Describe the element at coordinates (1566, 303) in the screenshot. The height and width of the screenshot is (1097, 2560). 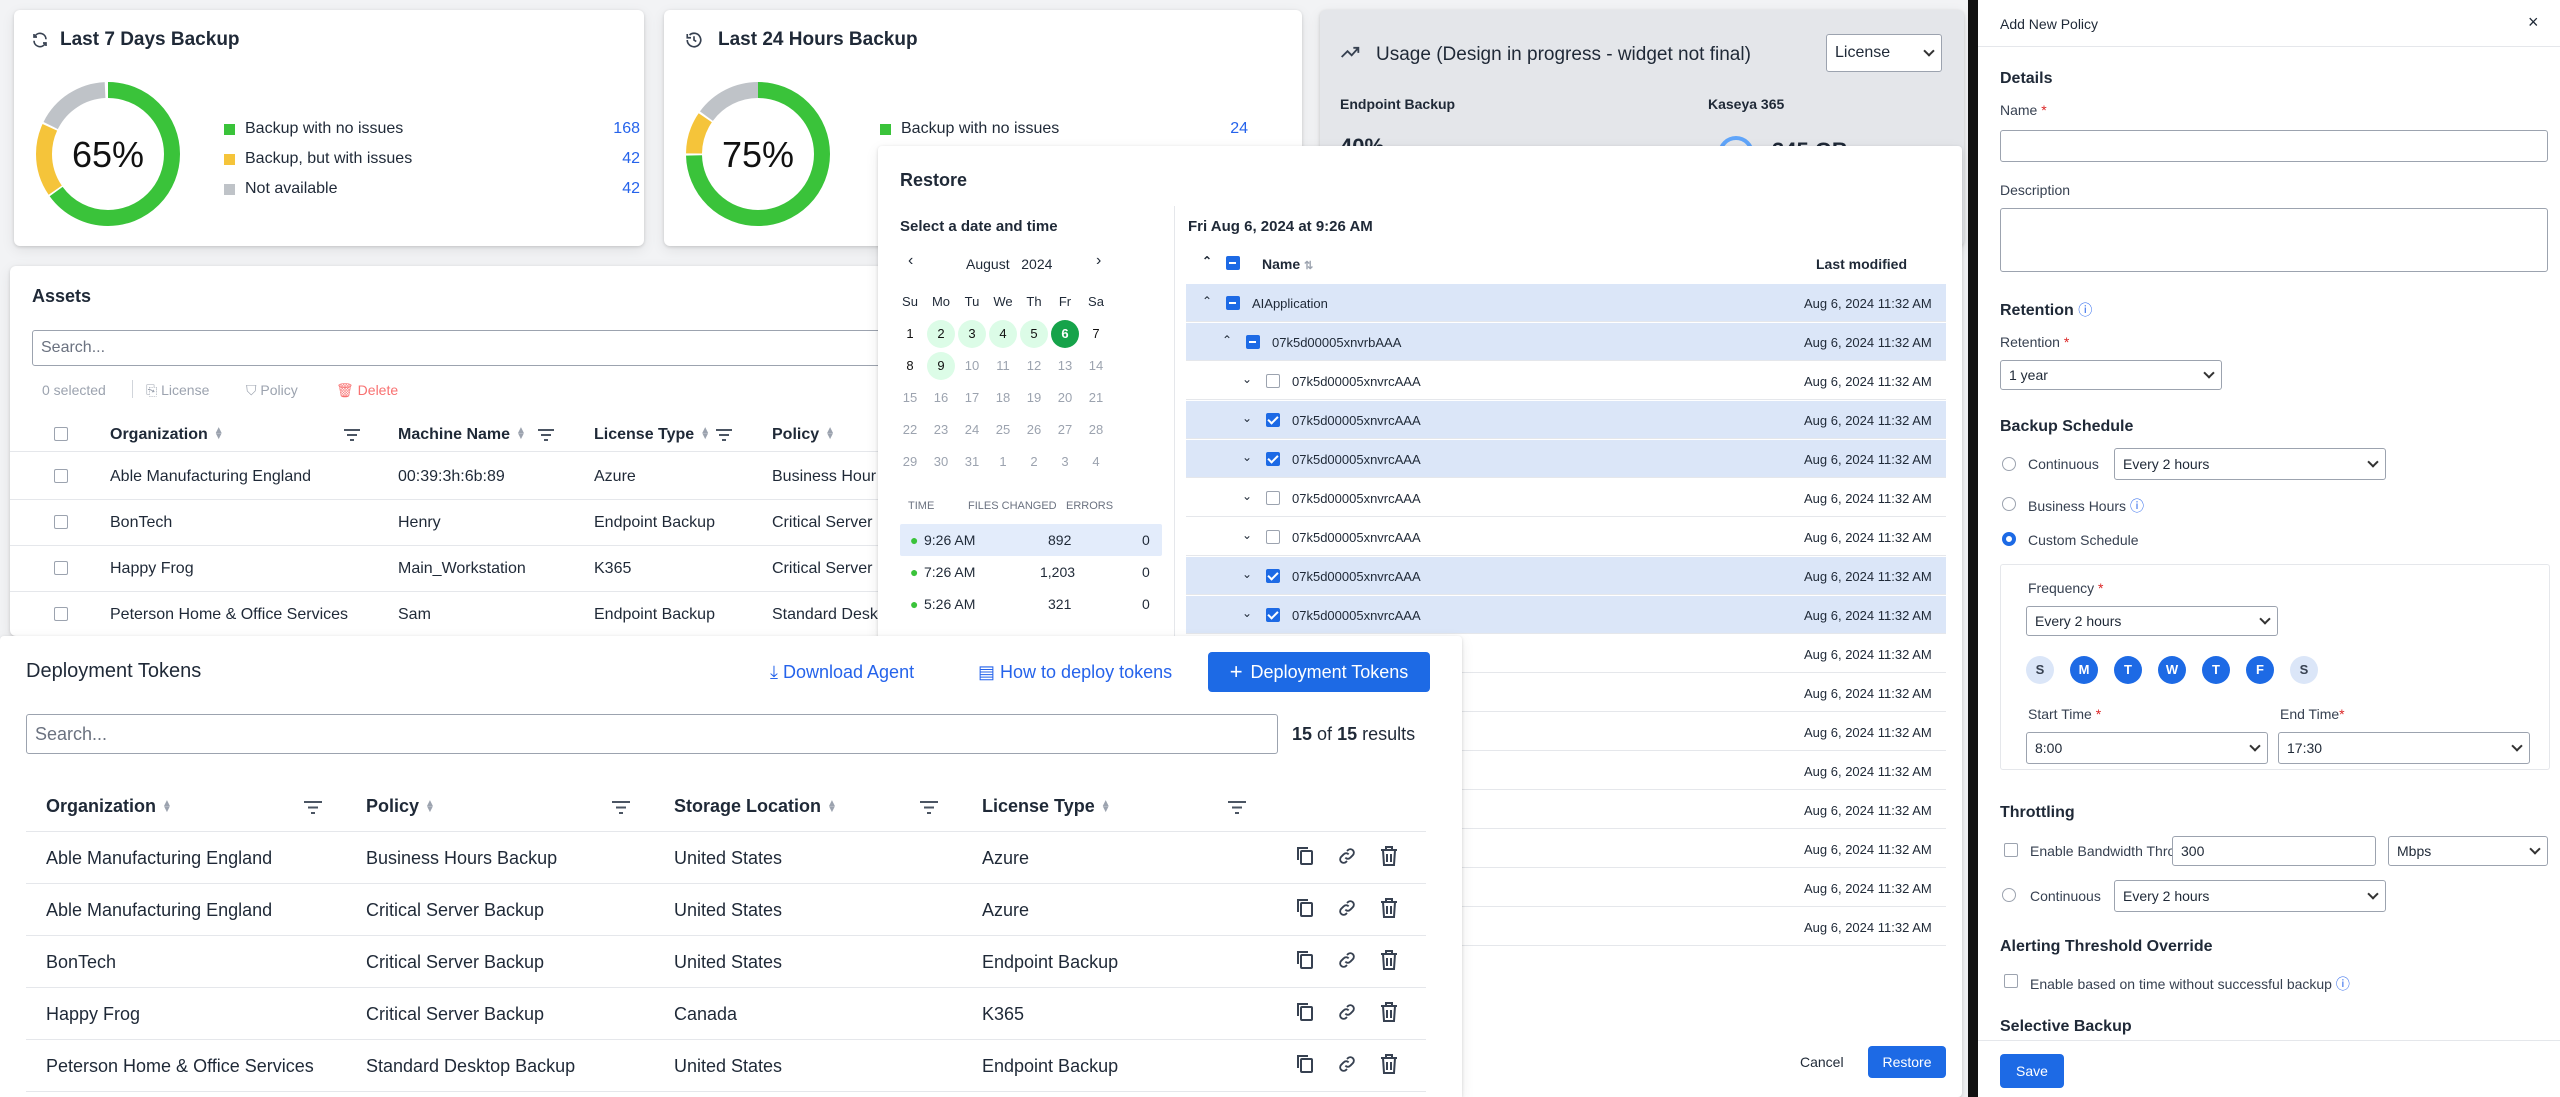
I see `file-row: ⌃ AIApplication Aug 6, 2024 11:32 AM` at that location.